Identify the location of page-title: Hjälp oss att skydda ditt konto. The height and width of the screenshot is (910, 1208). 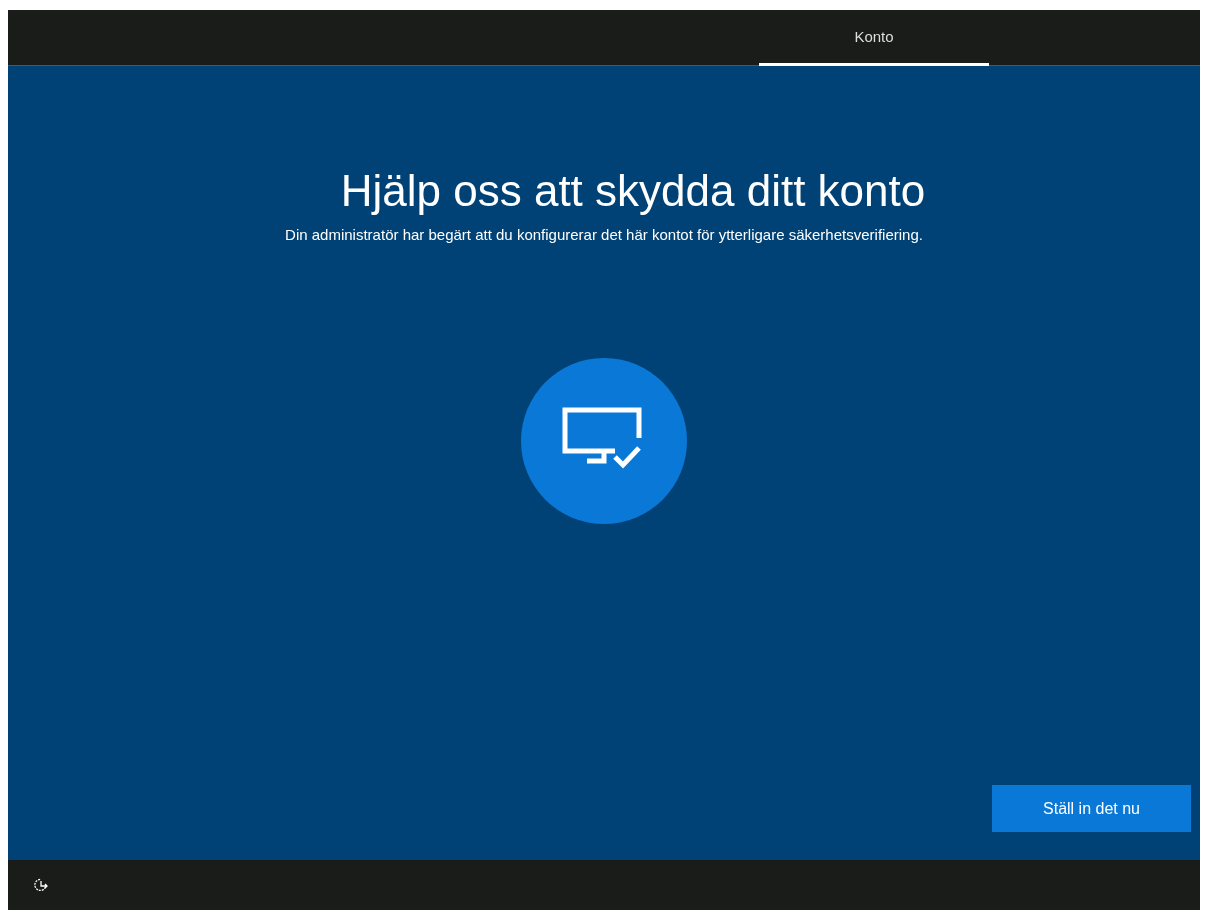
(633, 191).